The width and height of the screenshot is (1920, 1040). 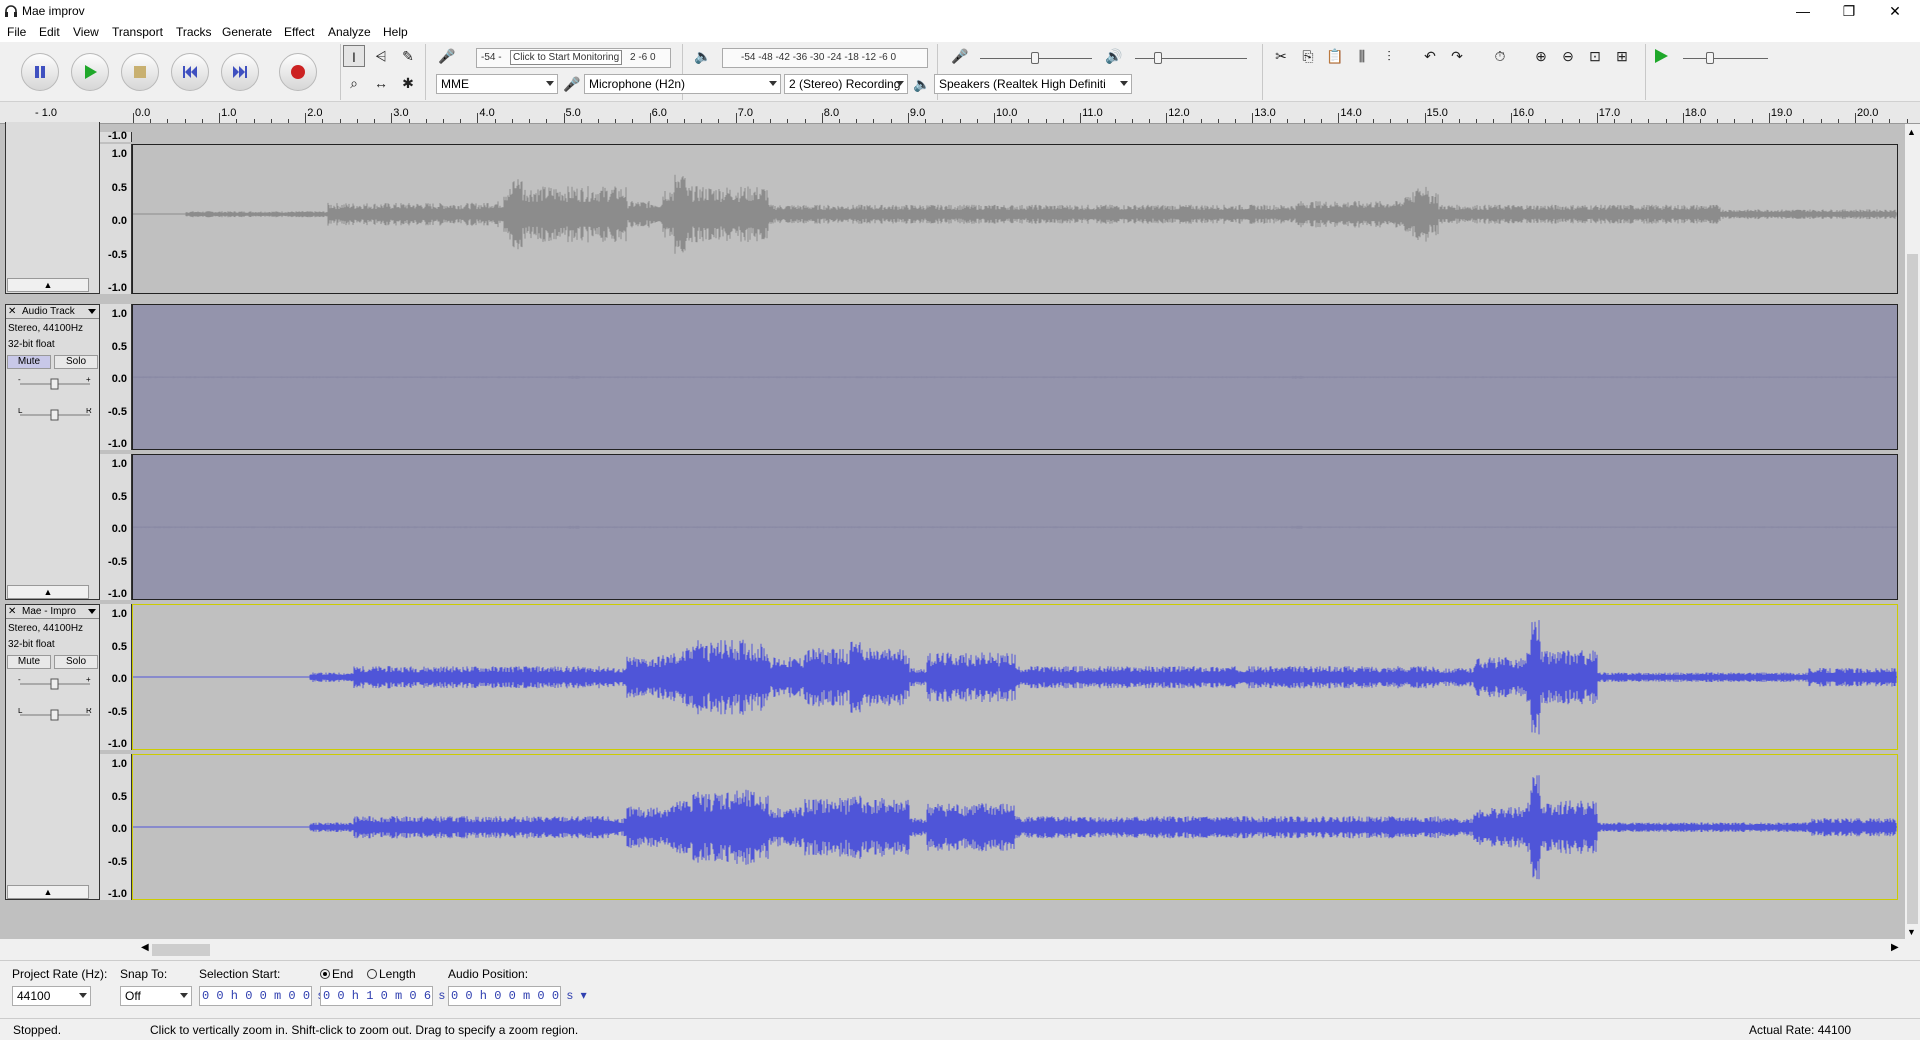 What do you see at coordinates (40, 72) in the screenshot?
I see `pause-button` at bounding box center [40, 72].